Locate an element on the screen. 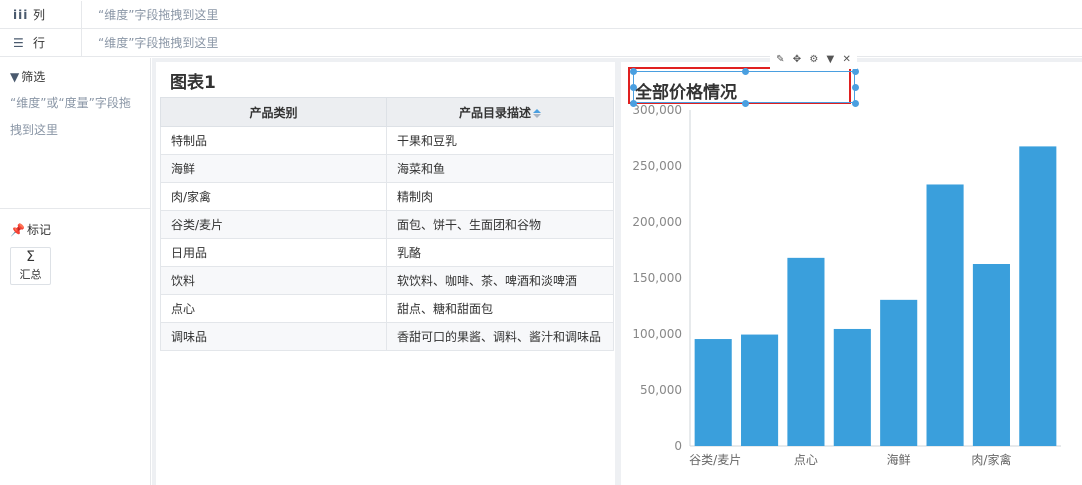 This screenshot has width=1082, height=485. y-tick-label: 200,000 is located at coordinates (657, 222).